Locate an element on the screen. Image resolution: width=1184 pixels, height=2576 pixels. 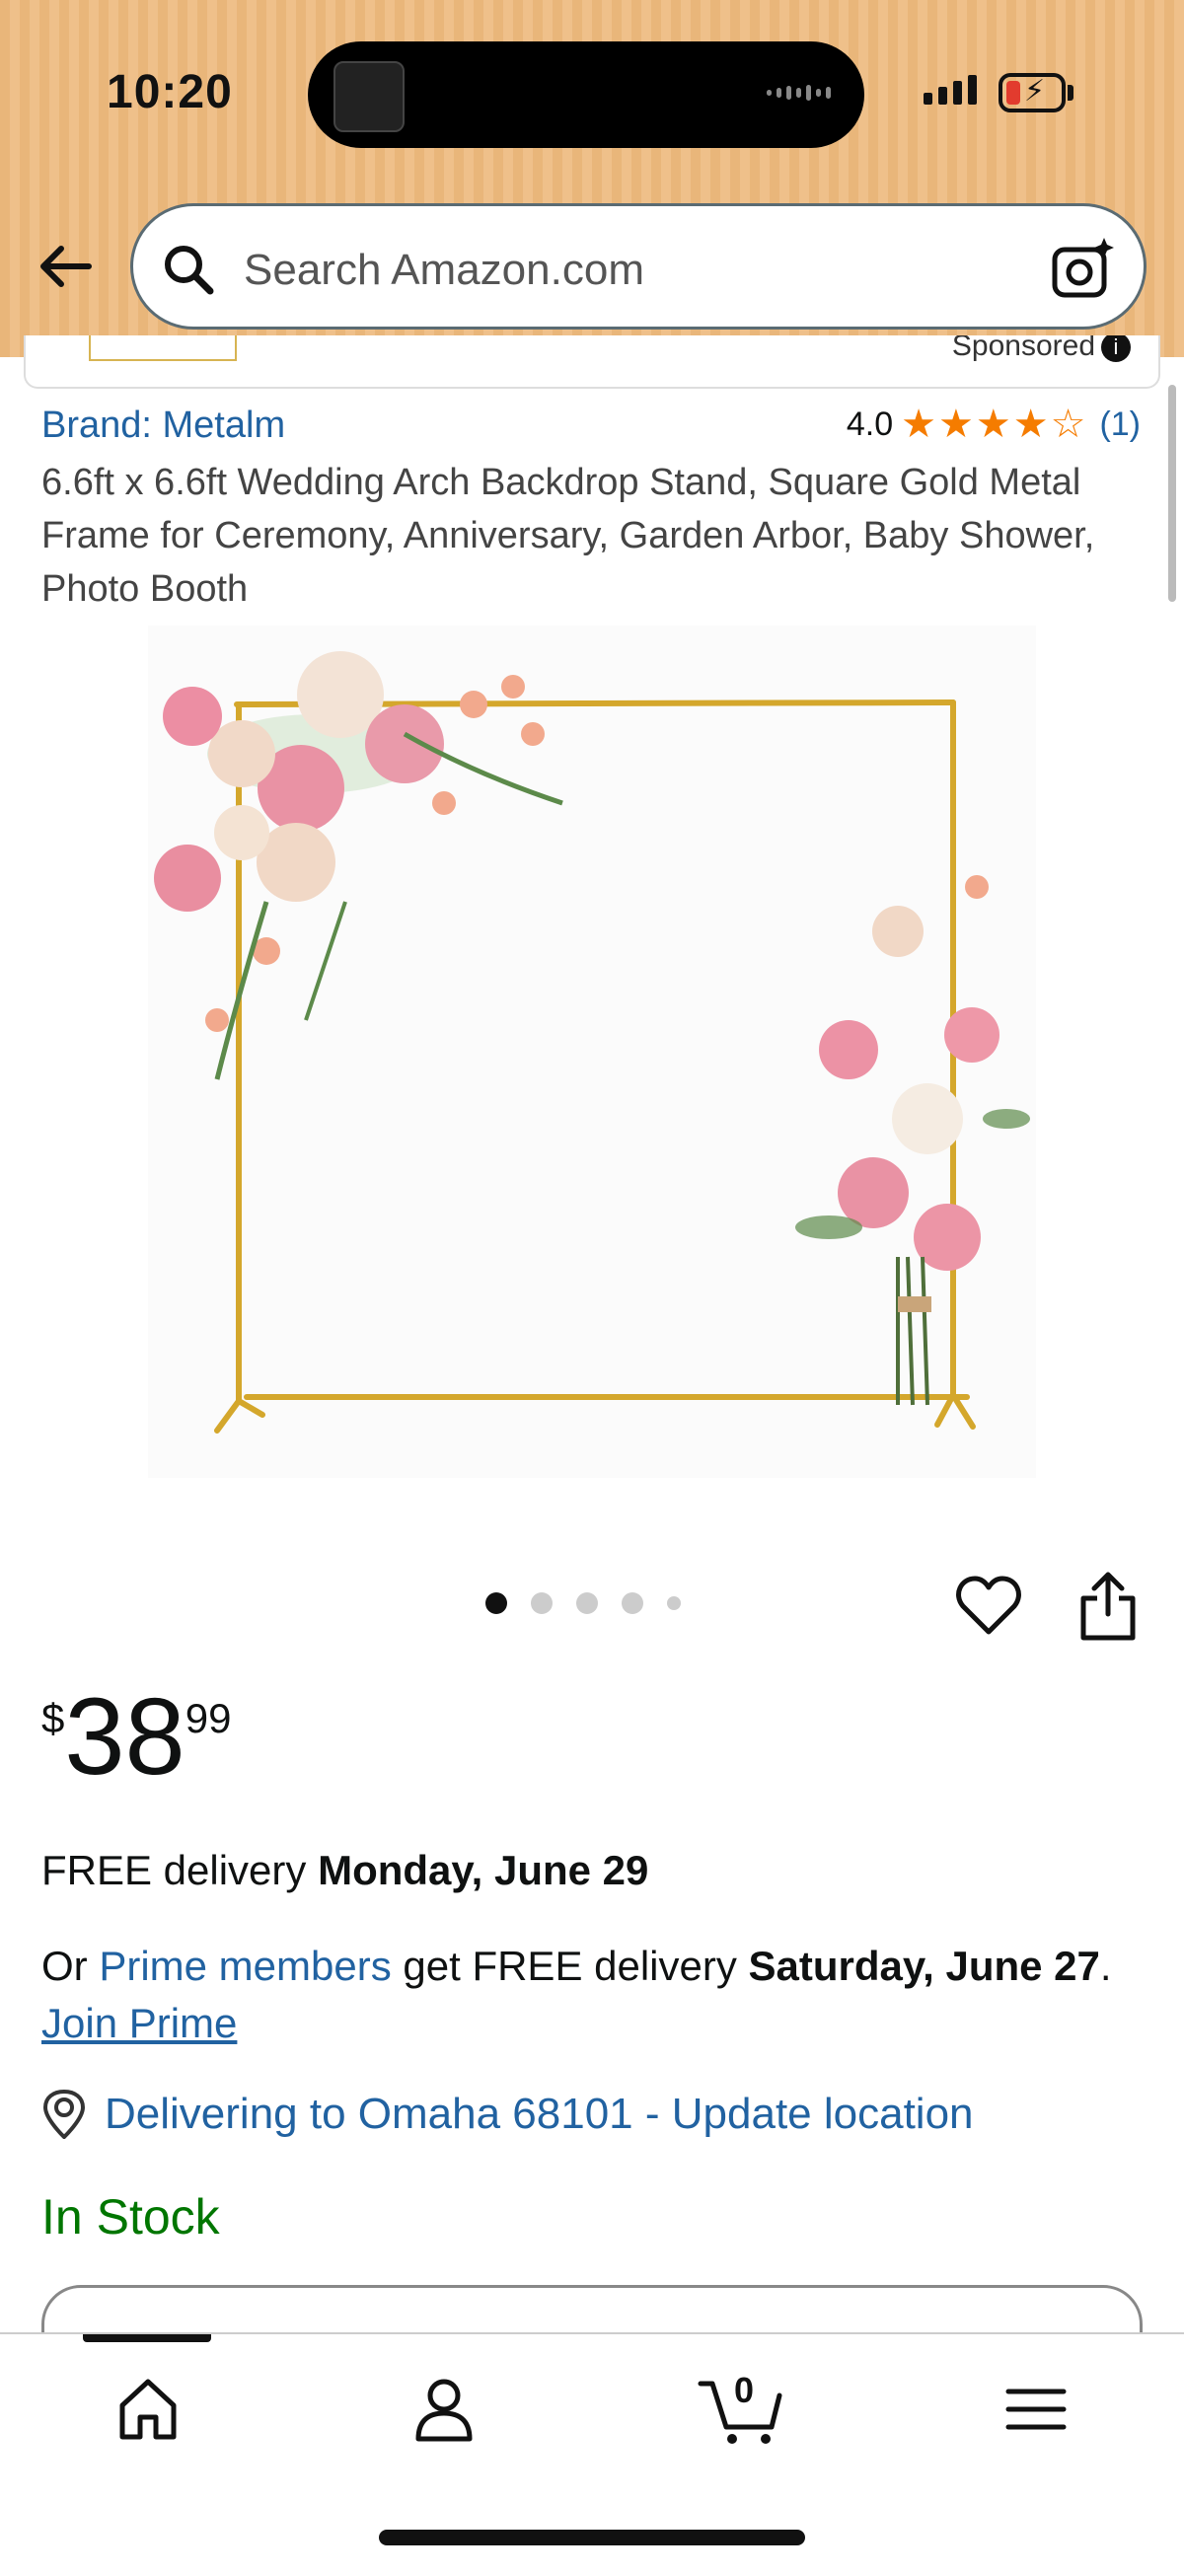
cellular-signal-icon is located at coordinates (951, 90).